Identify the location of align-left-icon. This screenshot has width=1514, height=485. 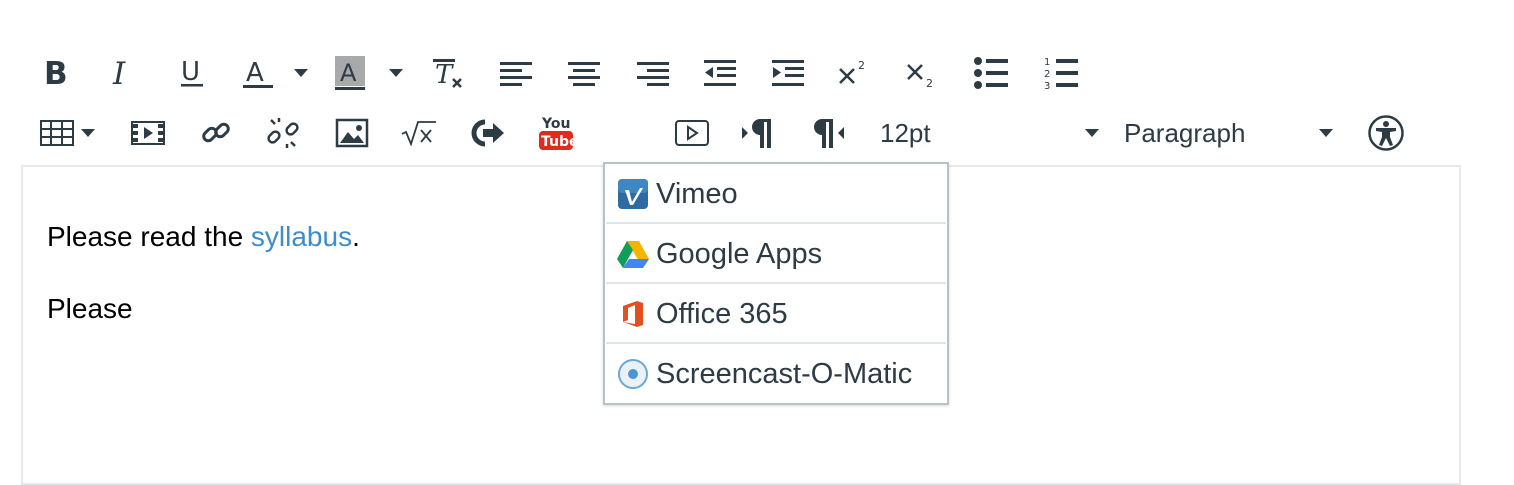
(516, 74).